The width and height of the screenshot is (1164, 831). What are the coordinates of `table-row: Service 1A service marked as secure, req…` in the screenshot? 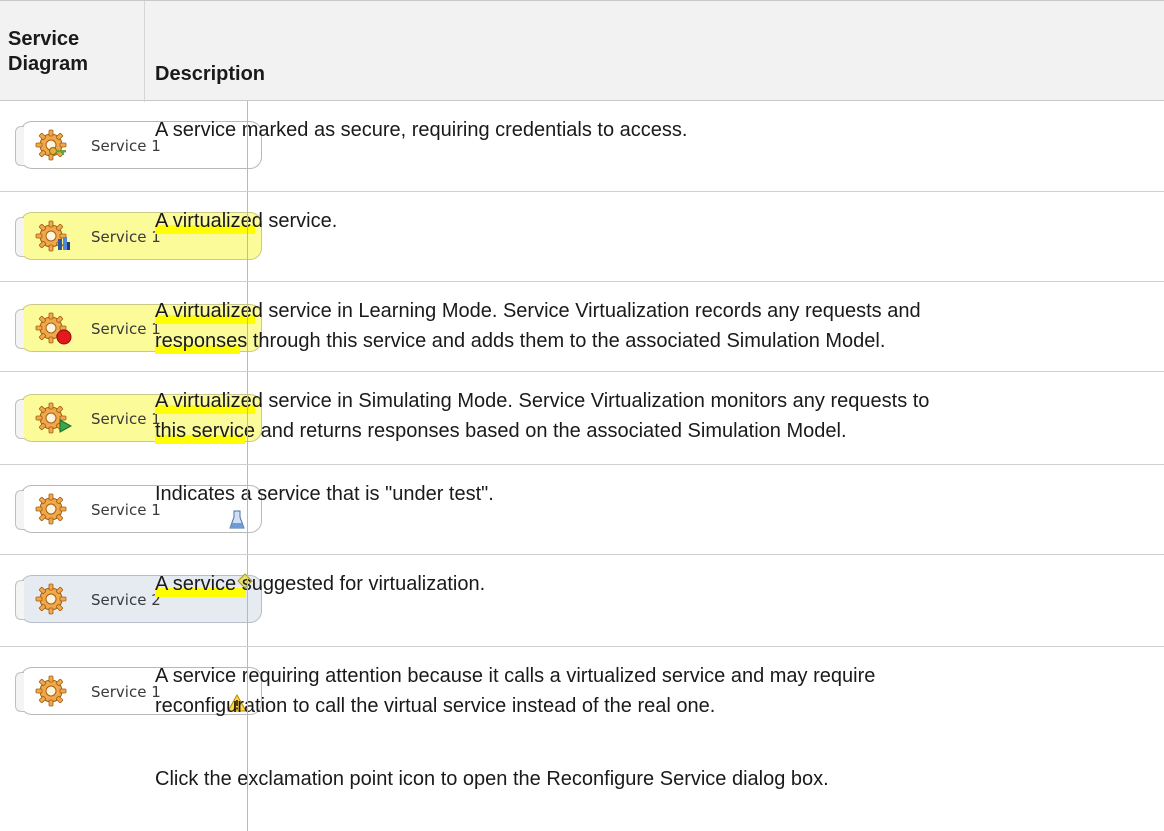 It's located at (582, 146).